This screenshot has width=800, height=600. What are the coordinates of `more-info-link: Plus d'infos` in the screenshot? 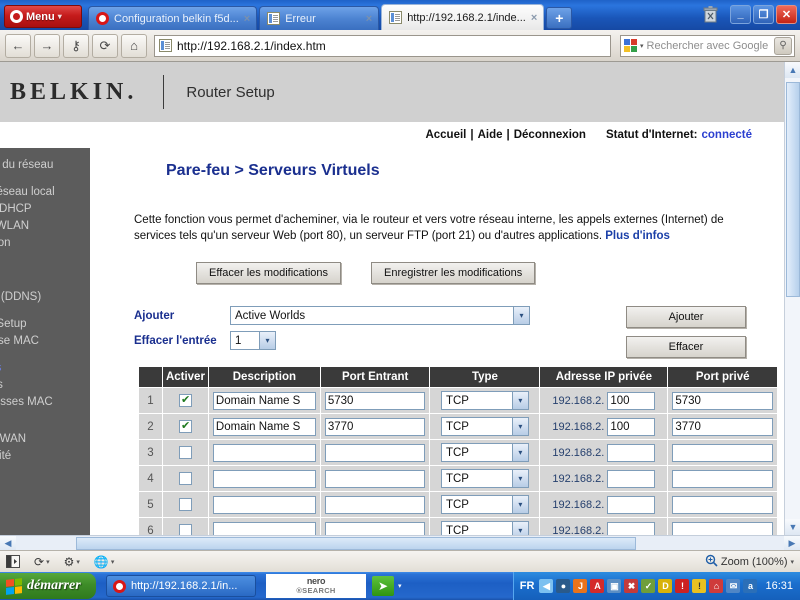 It's located at (637, 236).